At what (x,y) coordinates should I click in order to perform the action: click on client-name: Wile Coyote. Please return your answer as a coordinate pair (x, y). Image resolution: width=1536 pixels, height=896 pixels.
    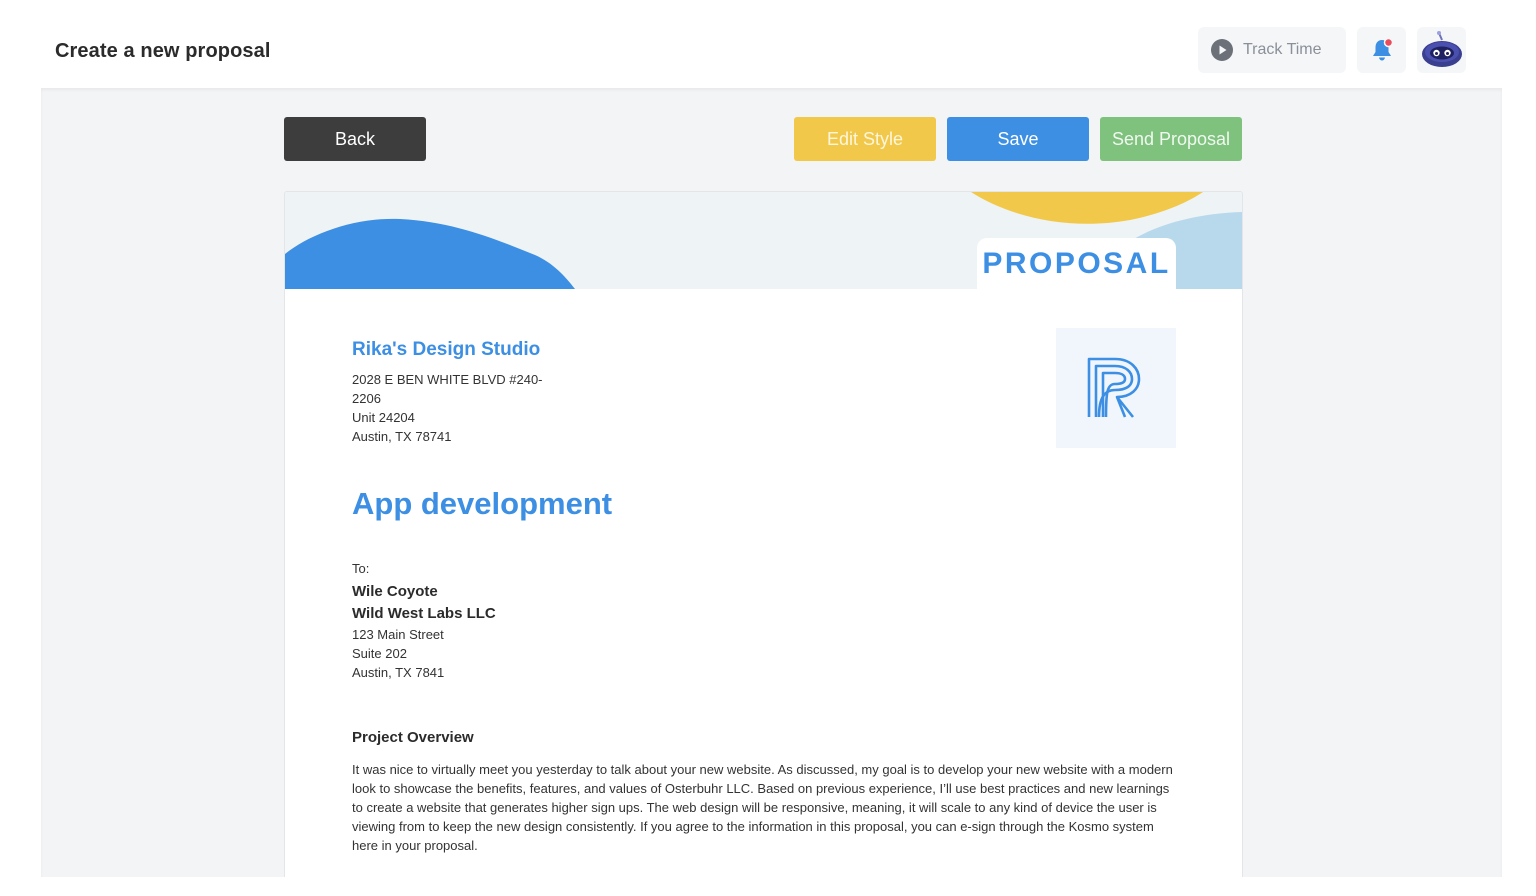
    Looking at the image, I should click on (395, 591).